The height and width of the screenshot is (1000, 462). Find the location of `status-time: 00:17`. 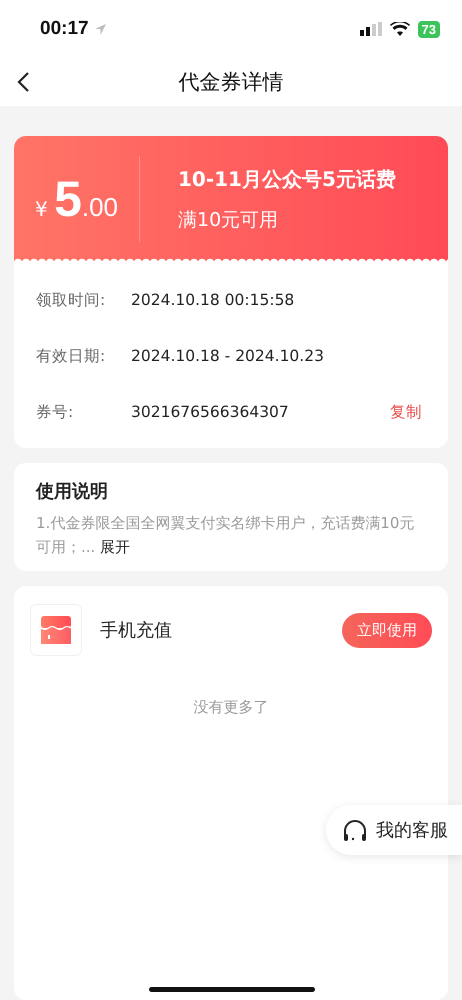

status-time: 00:17 is located at coordinates (64, 29).